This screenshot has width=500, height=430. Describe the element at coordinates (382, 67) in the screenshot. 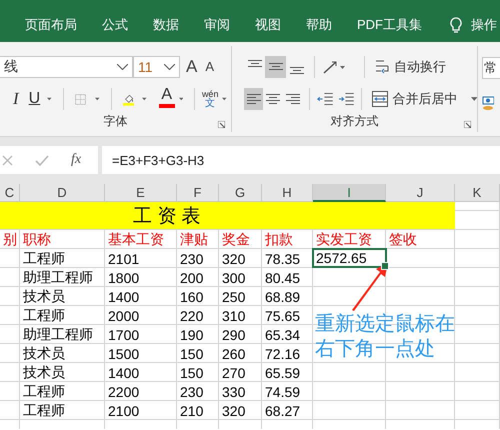

I see `wrap-text-icon` at that location.